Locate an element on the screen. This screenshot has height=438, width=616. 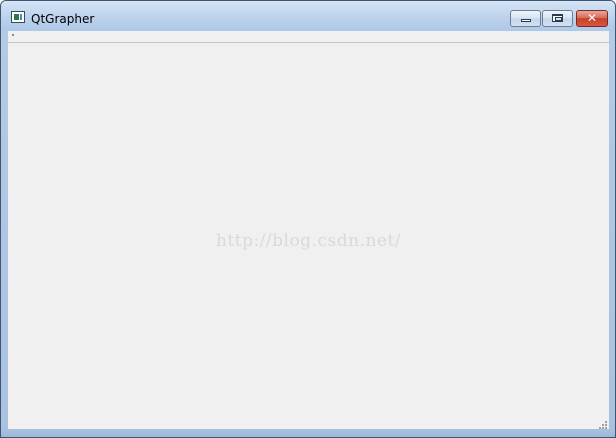
maximize-button is located at coordinates (557, 18).